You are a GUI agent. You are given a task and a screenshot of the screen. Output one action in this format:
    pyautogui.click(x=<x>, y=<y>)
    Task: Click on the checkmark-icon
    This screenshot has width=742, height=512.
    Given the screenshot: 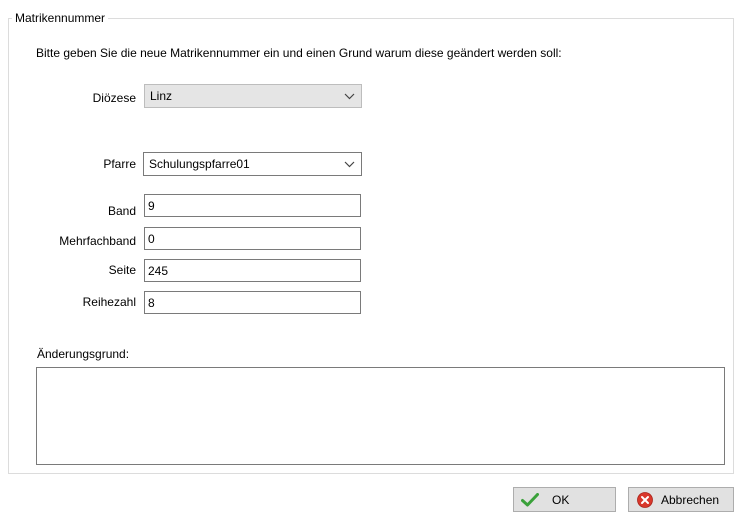 What is the action you would take?
    pyautogui.click(x=530, y=500)
    